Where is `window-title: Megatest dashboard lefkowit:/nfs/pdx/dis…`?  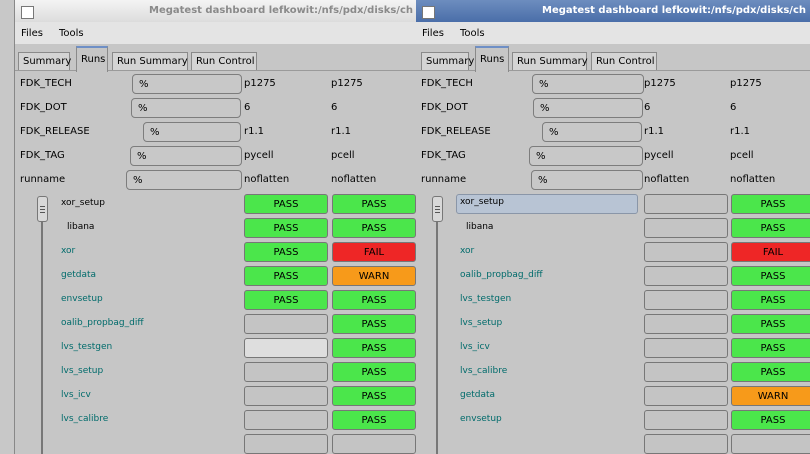
window-title: Megatest dashboard lefkowit:/nfs/pdx/dis… is located at coordinates (281, 10).